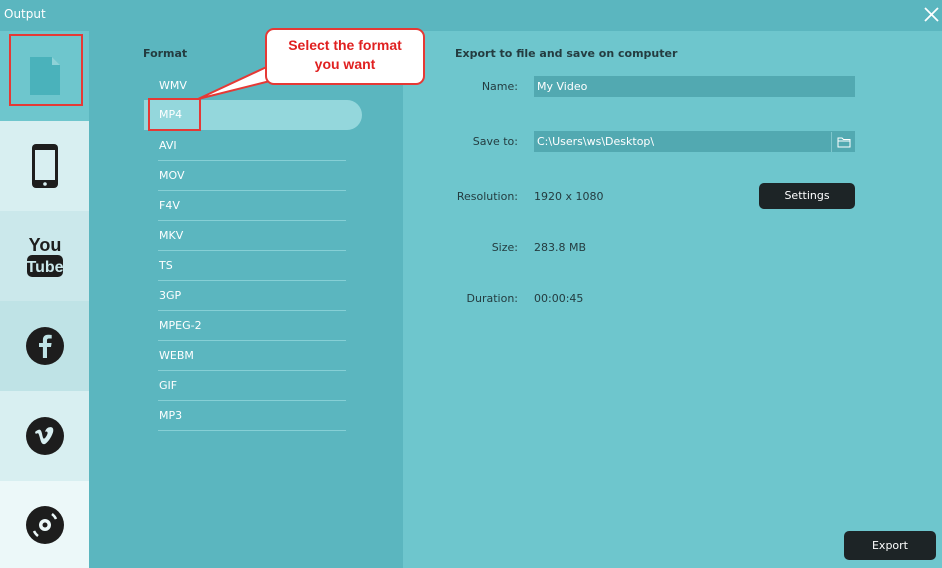 Image resolution: width=942 pixels, height=568 pixels. What do you see at coordinates (252, 326) in the screenshot?
I see `format-item-mpeg2: MPEG-2` at bounding box center [252, 326].